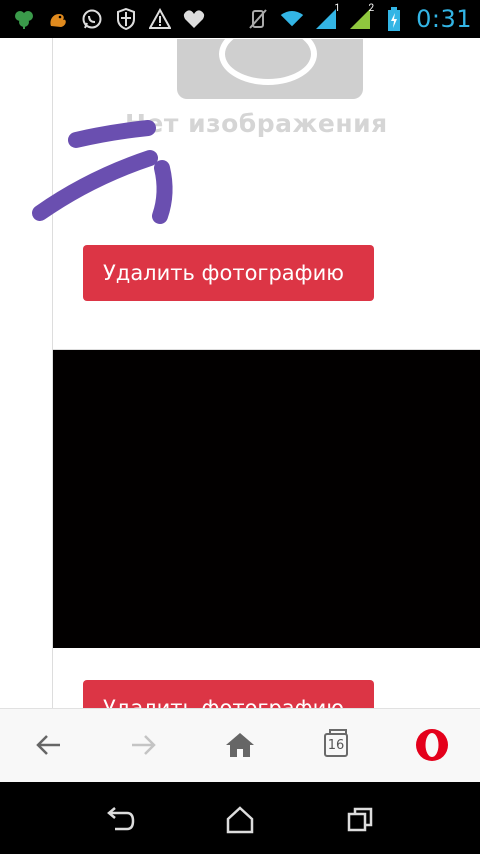 This screenshot has width=480, height=854. I want to click on heart-icon, so click(194, 19).